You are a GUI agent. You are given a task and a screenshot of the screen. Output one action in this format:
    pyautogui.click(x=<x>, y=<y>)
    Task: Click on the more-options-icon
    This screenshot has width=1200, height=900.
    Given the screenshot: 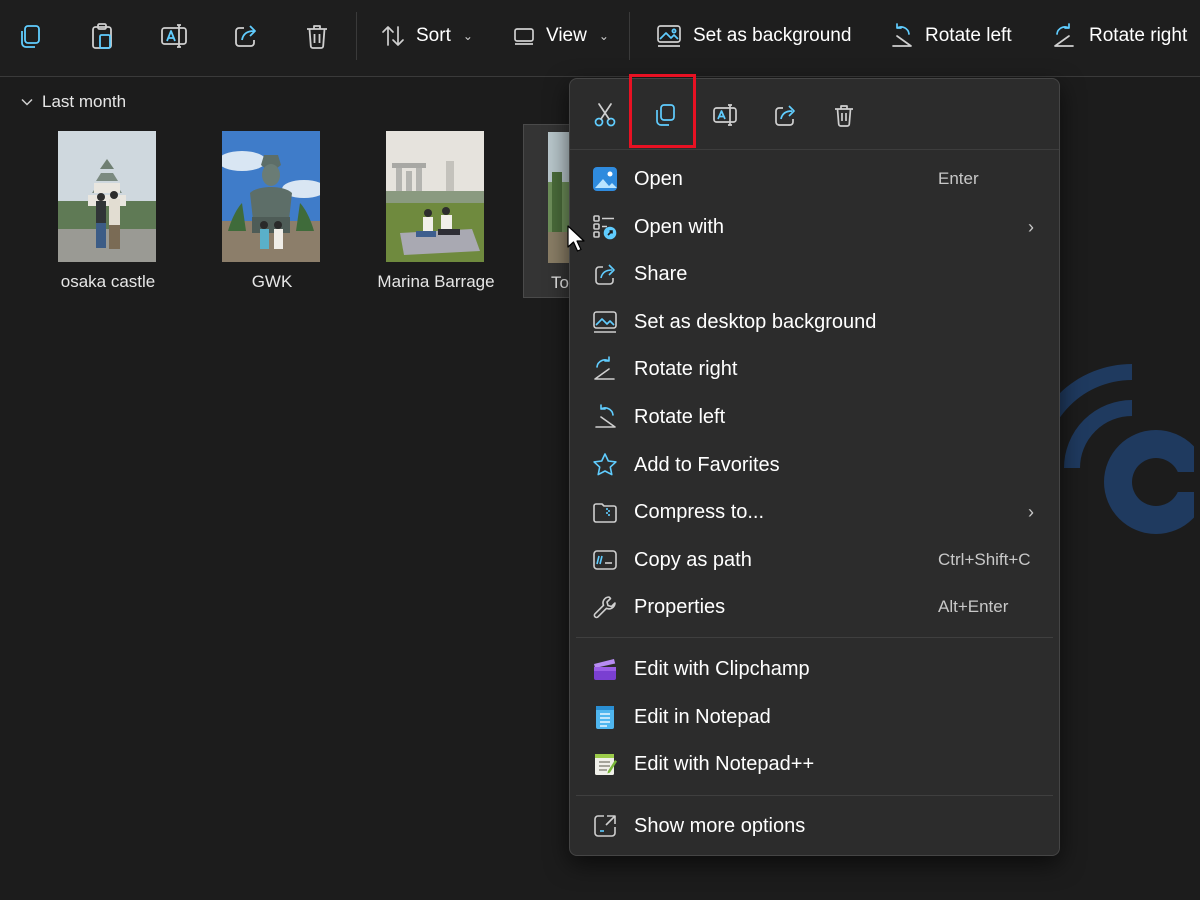 What is the action you would take?
    pyautogui.click(x=605, y=826)
    